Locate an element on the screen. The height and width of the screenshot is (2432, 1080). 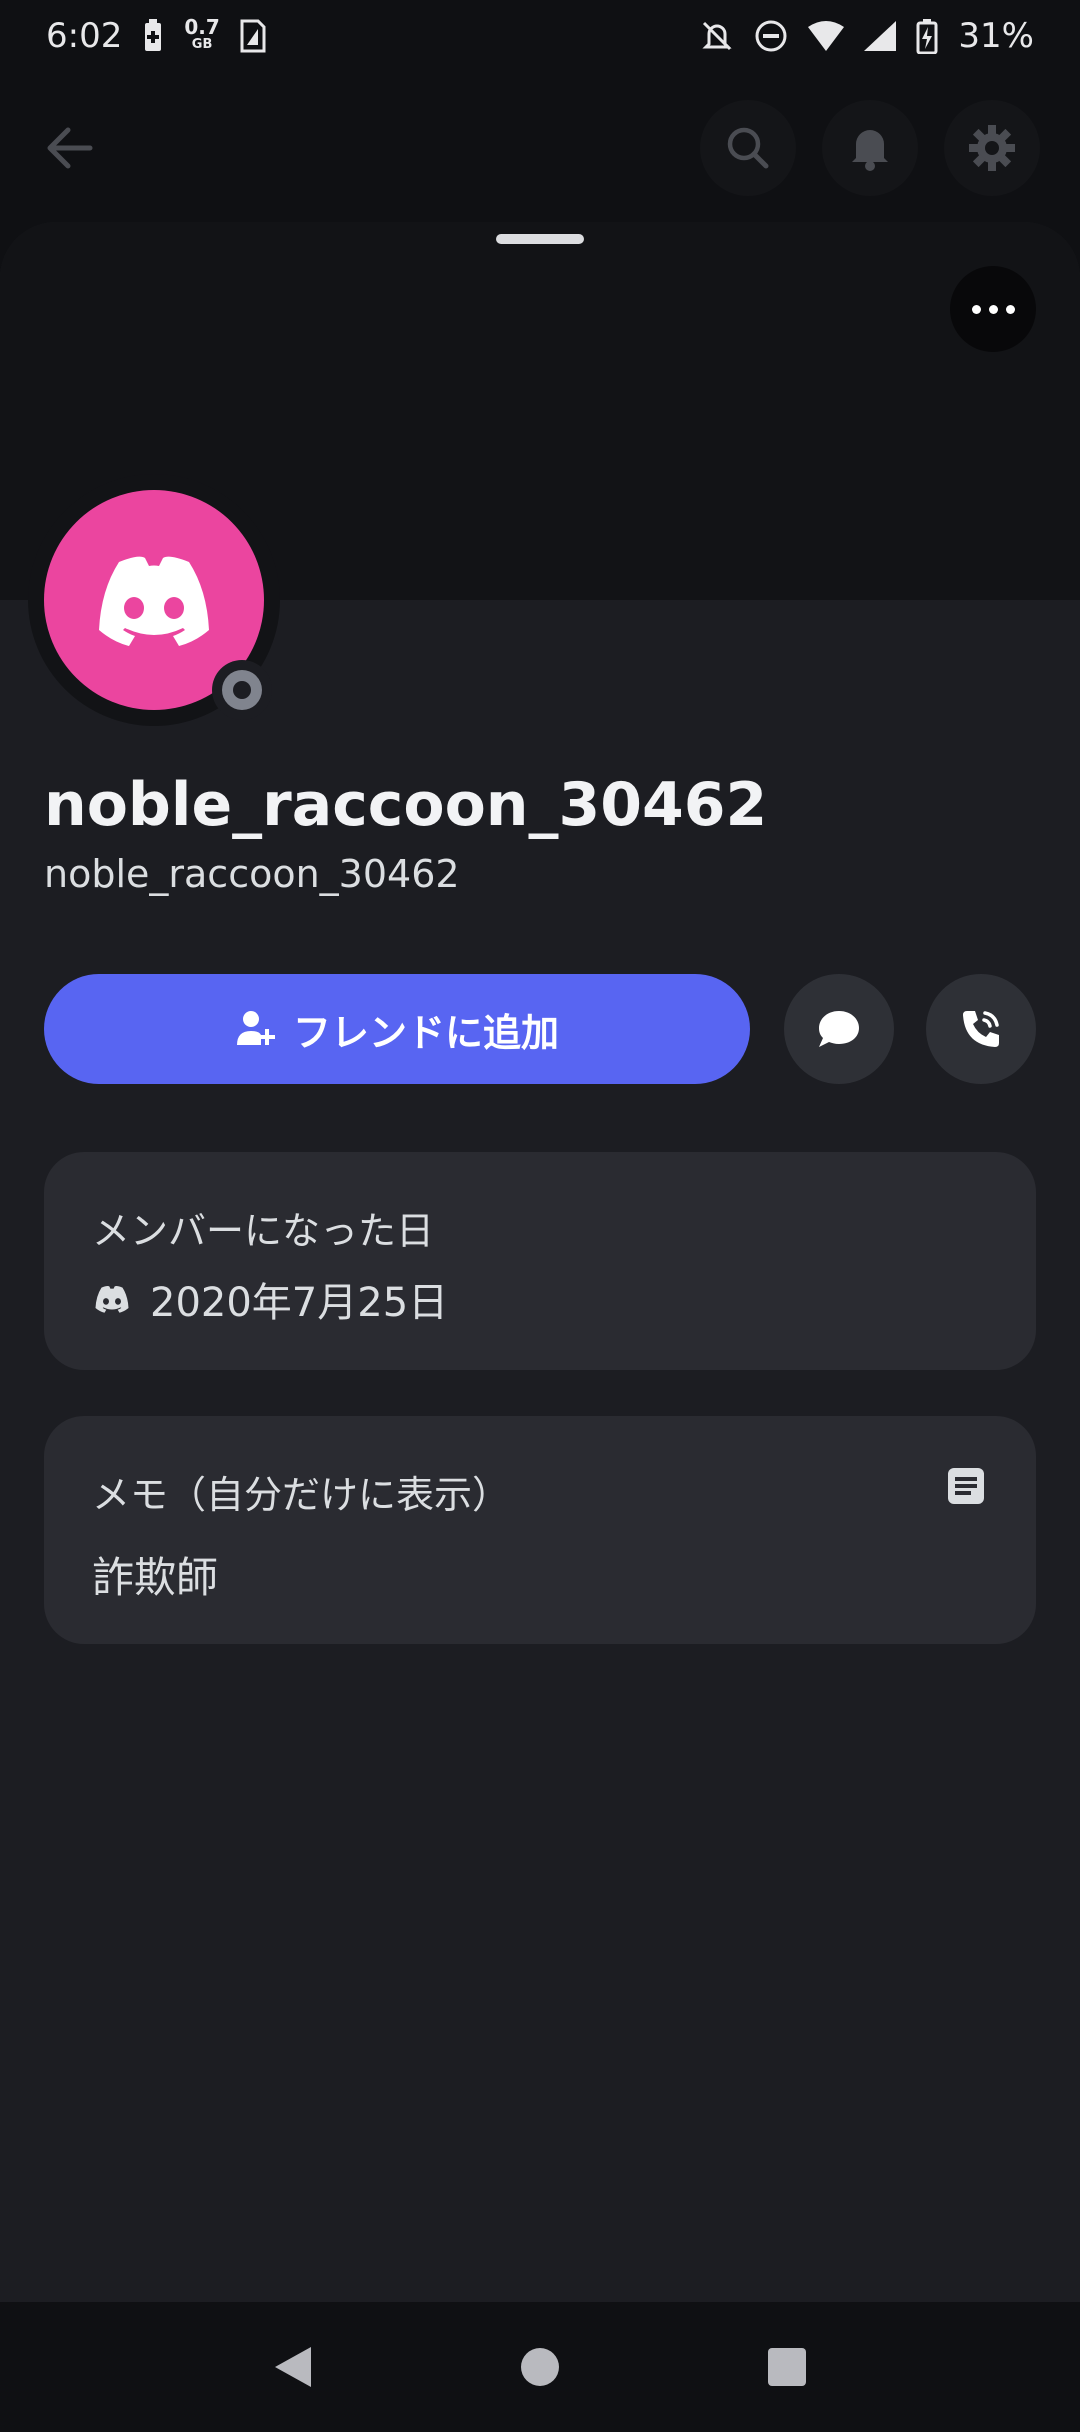
sim-card-icon is located at coordinates (253, 36).